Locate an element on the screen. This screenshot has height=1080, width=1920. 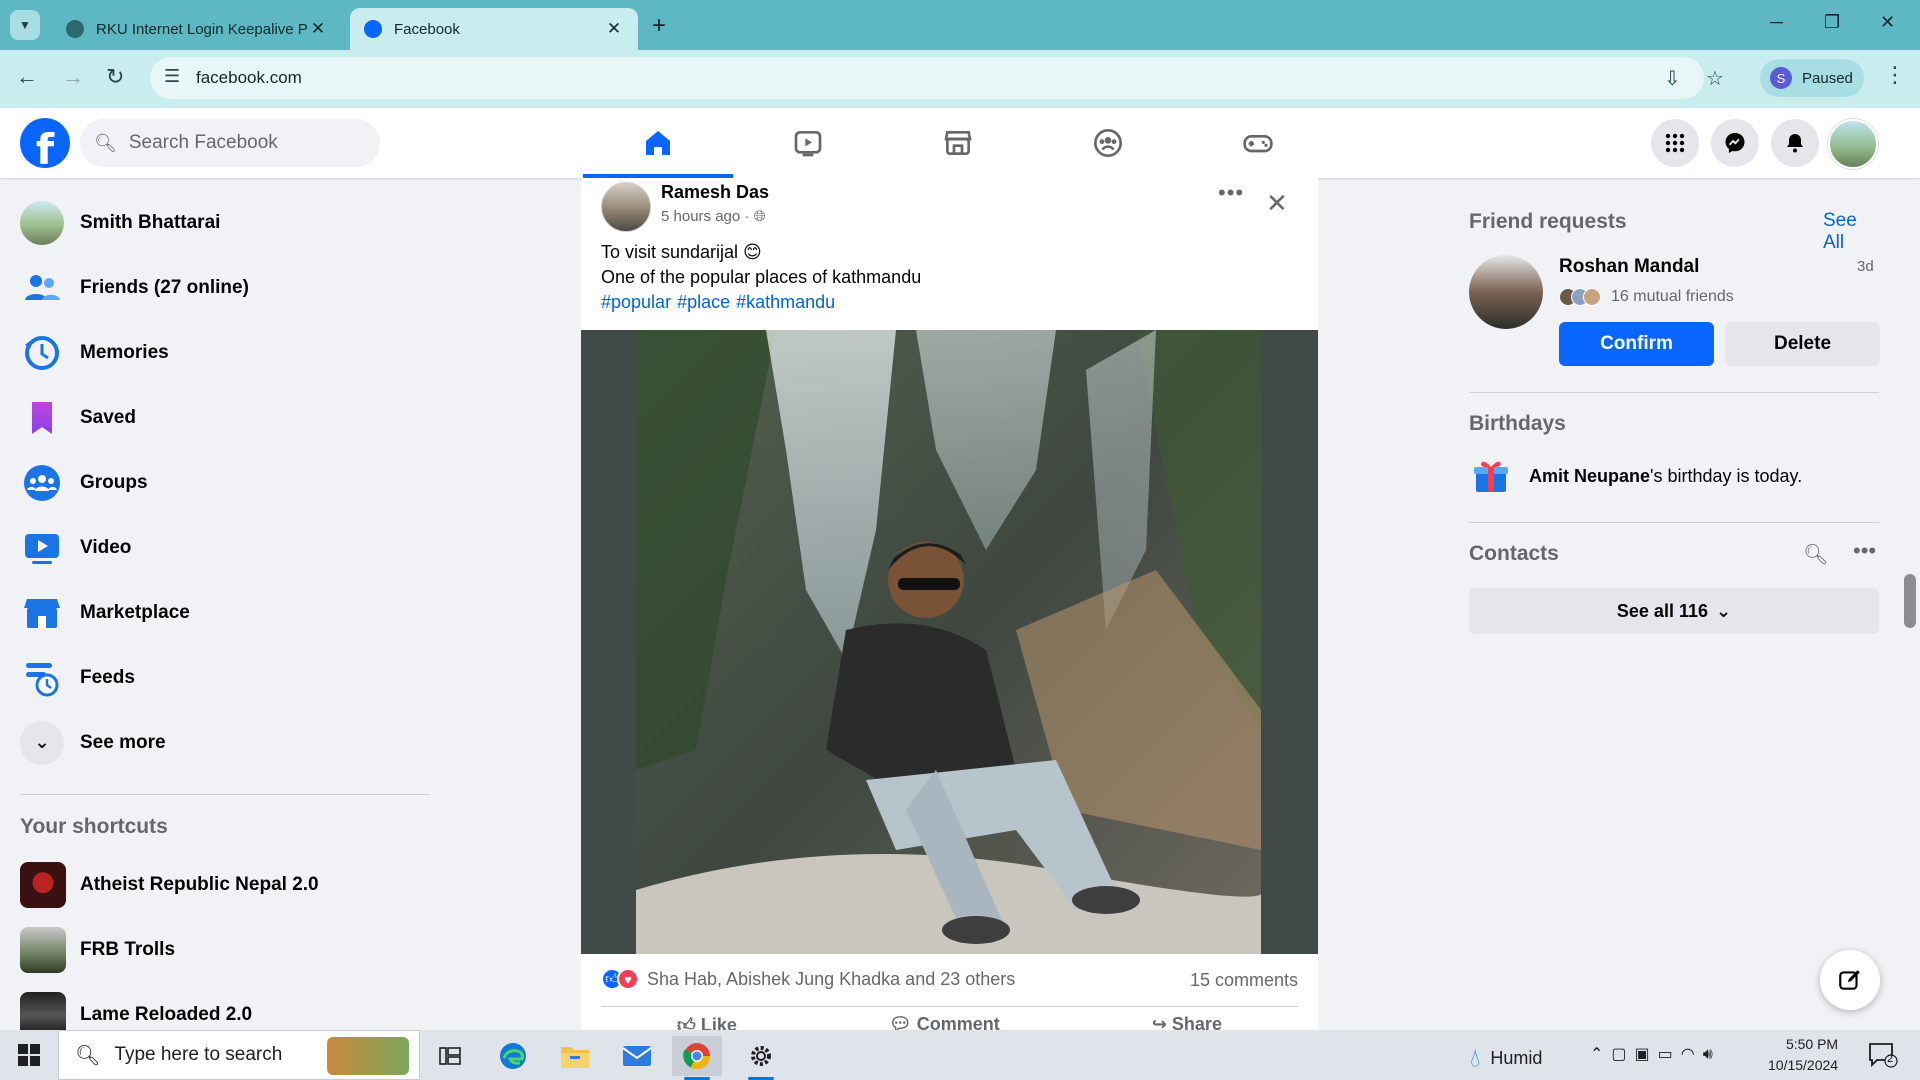
taskbar-clock: 5:50 PM 10/15/2024 is located at coordinates (1803, 1055).